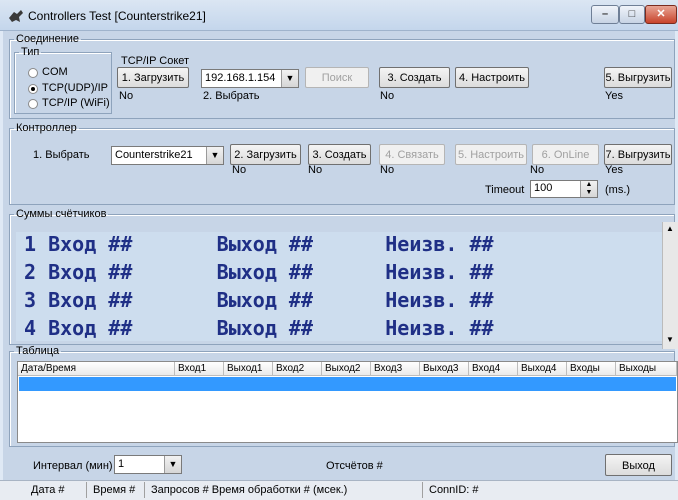 The height and width of the screenshot is (500, 678). I want to click on col-header: Выход3, so click(444, 369).